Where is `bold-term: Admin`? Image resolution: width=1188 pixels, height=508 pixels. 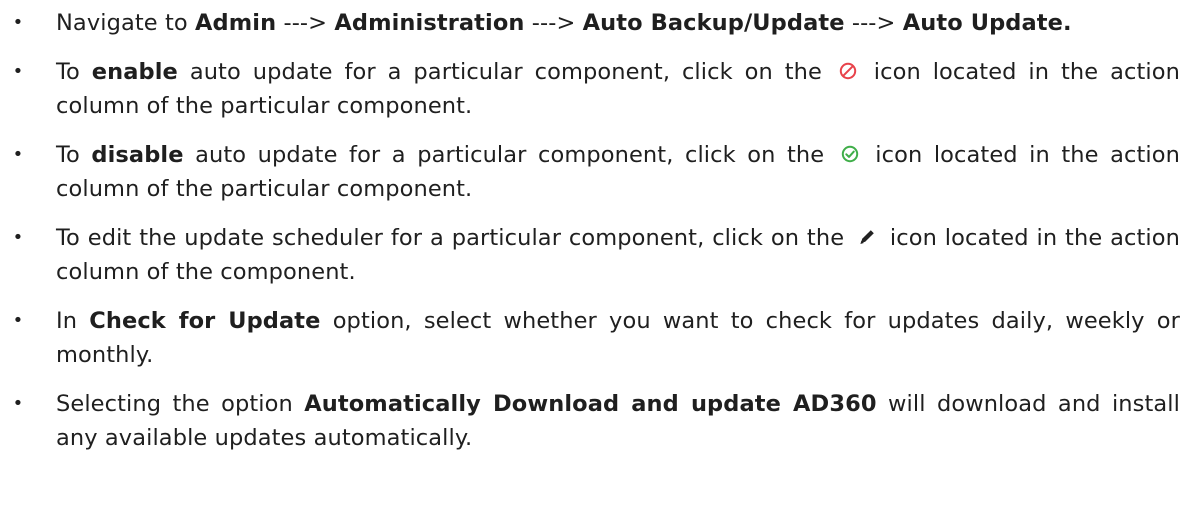
bold-term: Admin is located at coordinates (236, 23).